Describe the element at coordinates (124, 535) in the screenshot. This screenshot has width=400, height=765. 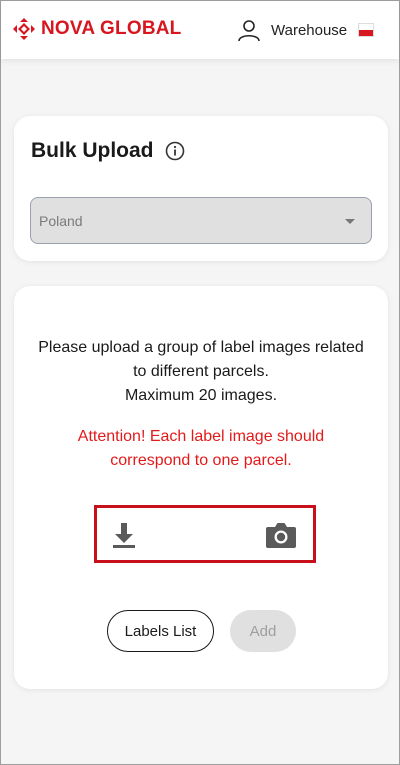
I see `download-icon` at that location.